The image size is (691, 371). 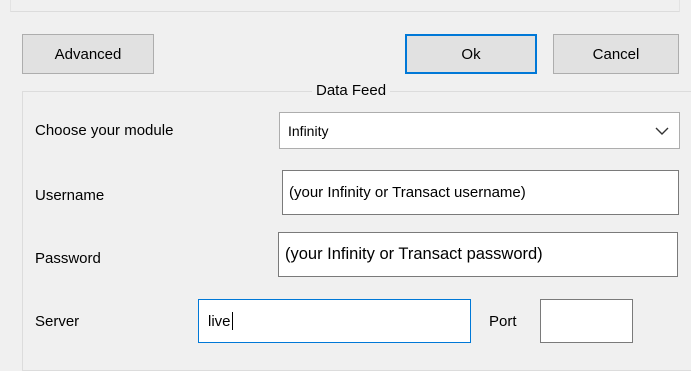 I want to click on server-label: Server, so click(x=57, y=321).